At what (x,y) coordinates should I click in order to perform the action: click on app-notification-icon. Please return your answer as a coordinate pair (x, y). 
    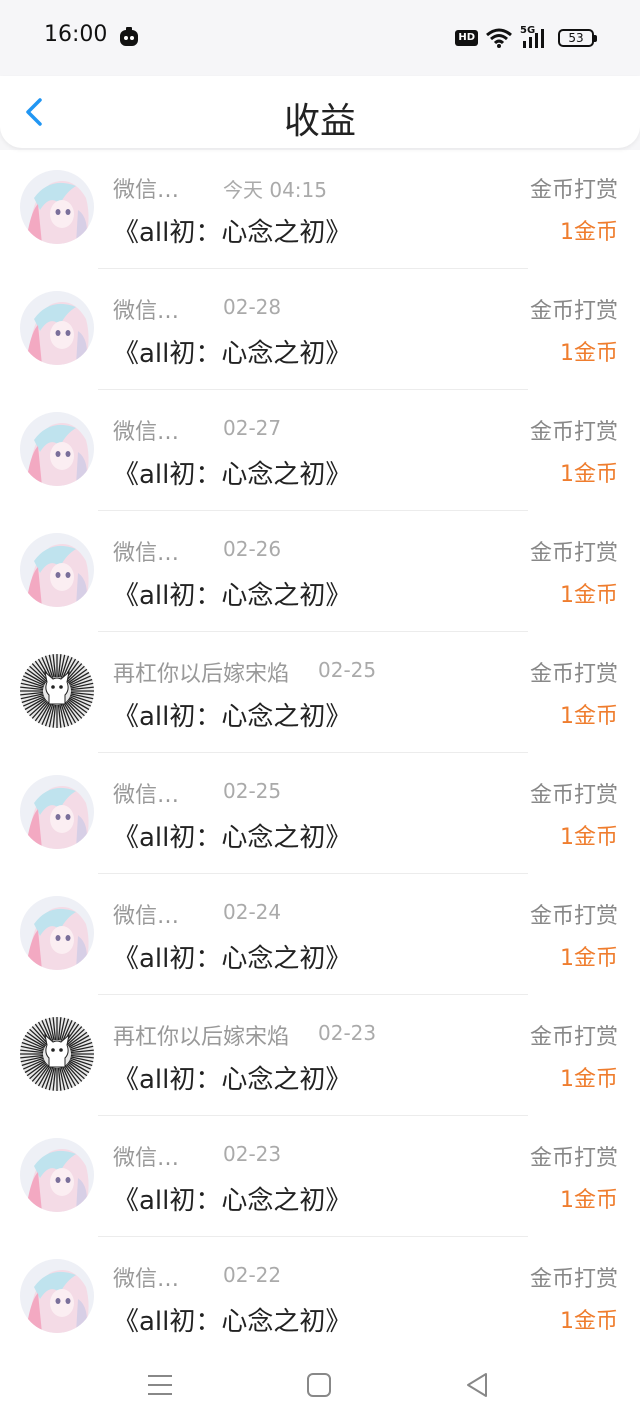
    Looking at the image, I should click on (129, 36).